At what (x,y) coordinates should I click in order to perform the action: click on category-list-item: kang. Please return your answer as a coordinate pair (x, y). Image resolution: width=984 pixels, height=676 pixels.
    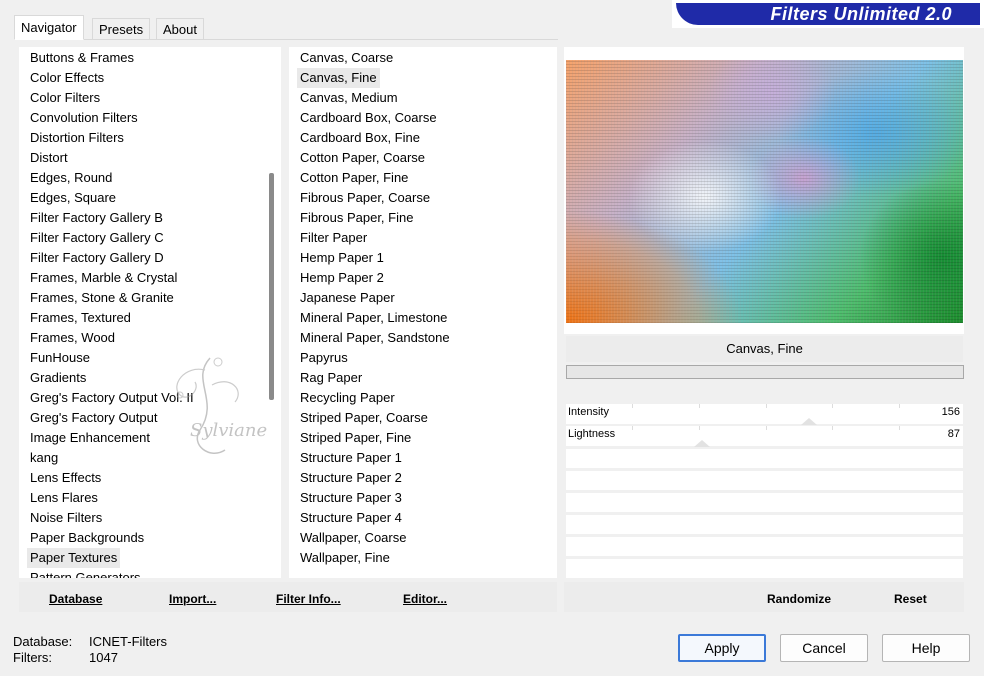
    Looking at the image, I should click on (44, 458).